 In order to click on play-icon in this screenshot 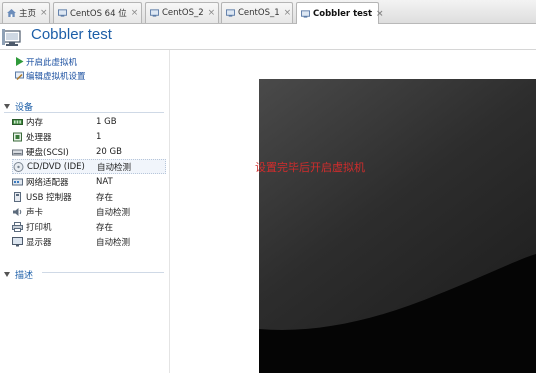, I will do `click(20, 61)`.